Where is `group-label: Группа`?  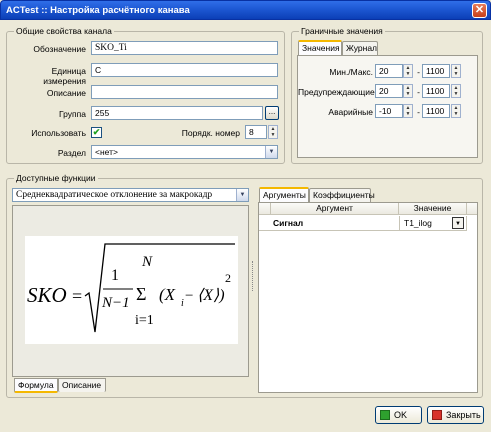 group-label: Группа is located at coordinates (72, 114).